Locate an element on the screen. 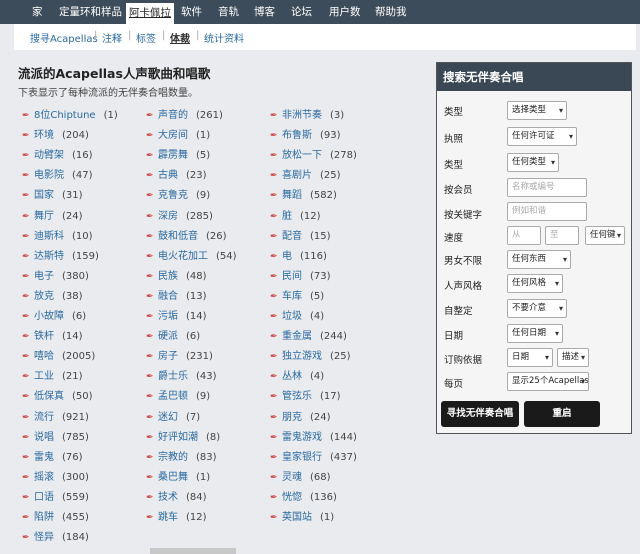 This screenshot has width=640, height=554. genre-name: 摇滚 is located at coordinates (44, 477).